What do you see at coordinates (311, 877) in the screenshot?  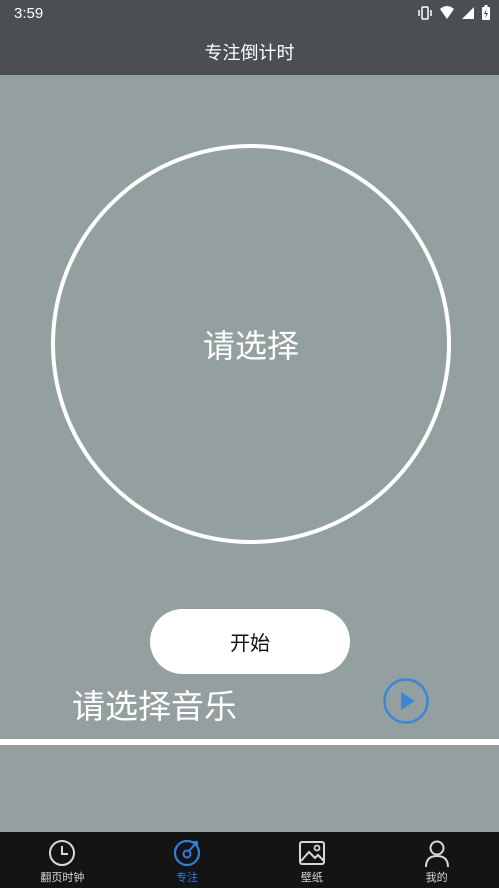 I see `tab-label: 壁纸` at bounding box center [311, 877].